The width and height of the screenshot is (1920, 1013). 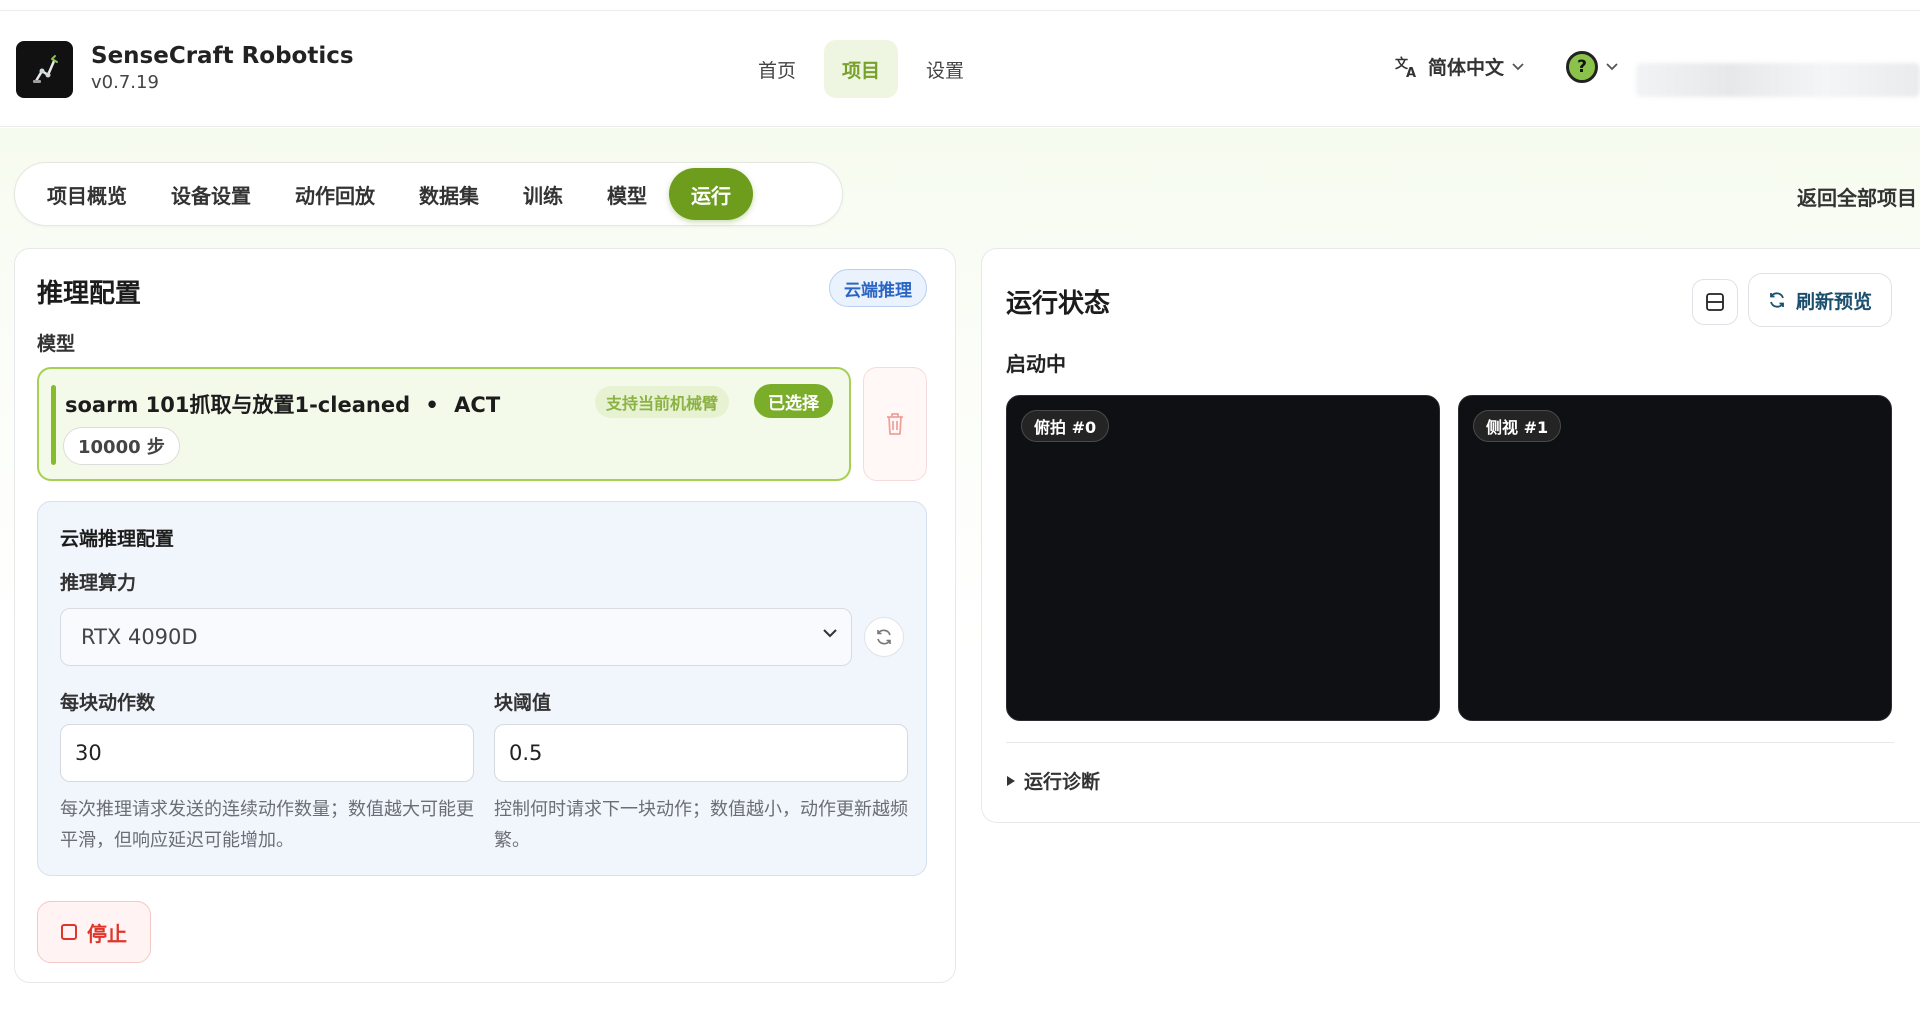 I want to click on tab-replay: 动作回放, so click(x=335, y=194).